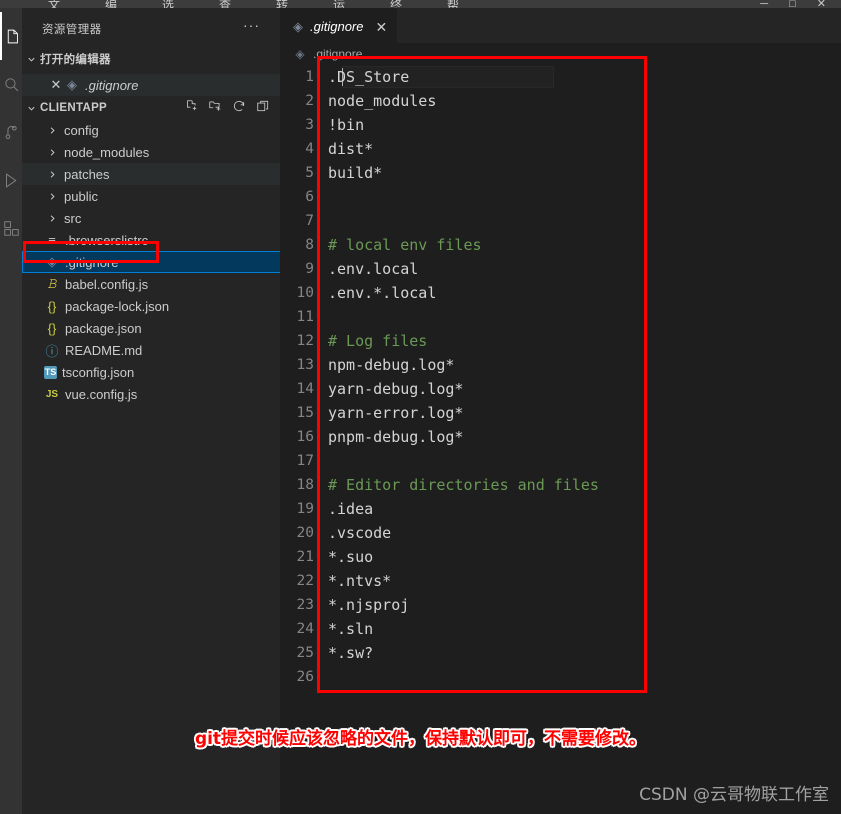 The image size is (841, 814). Describe the element at coordinates (112, 85) in the screenshot. I see `open-editor-item-label: .gitignore` at that location.